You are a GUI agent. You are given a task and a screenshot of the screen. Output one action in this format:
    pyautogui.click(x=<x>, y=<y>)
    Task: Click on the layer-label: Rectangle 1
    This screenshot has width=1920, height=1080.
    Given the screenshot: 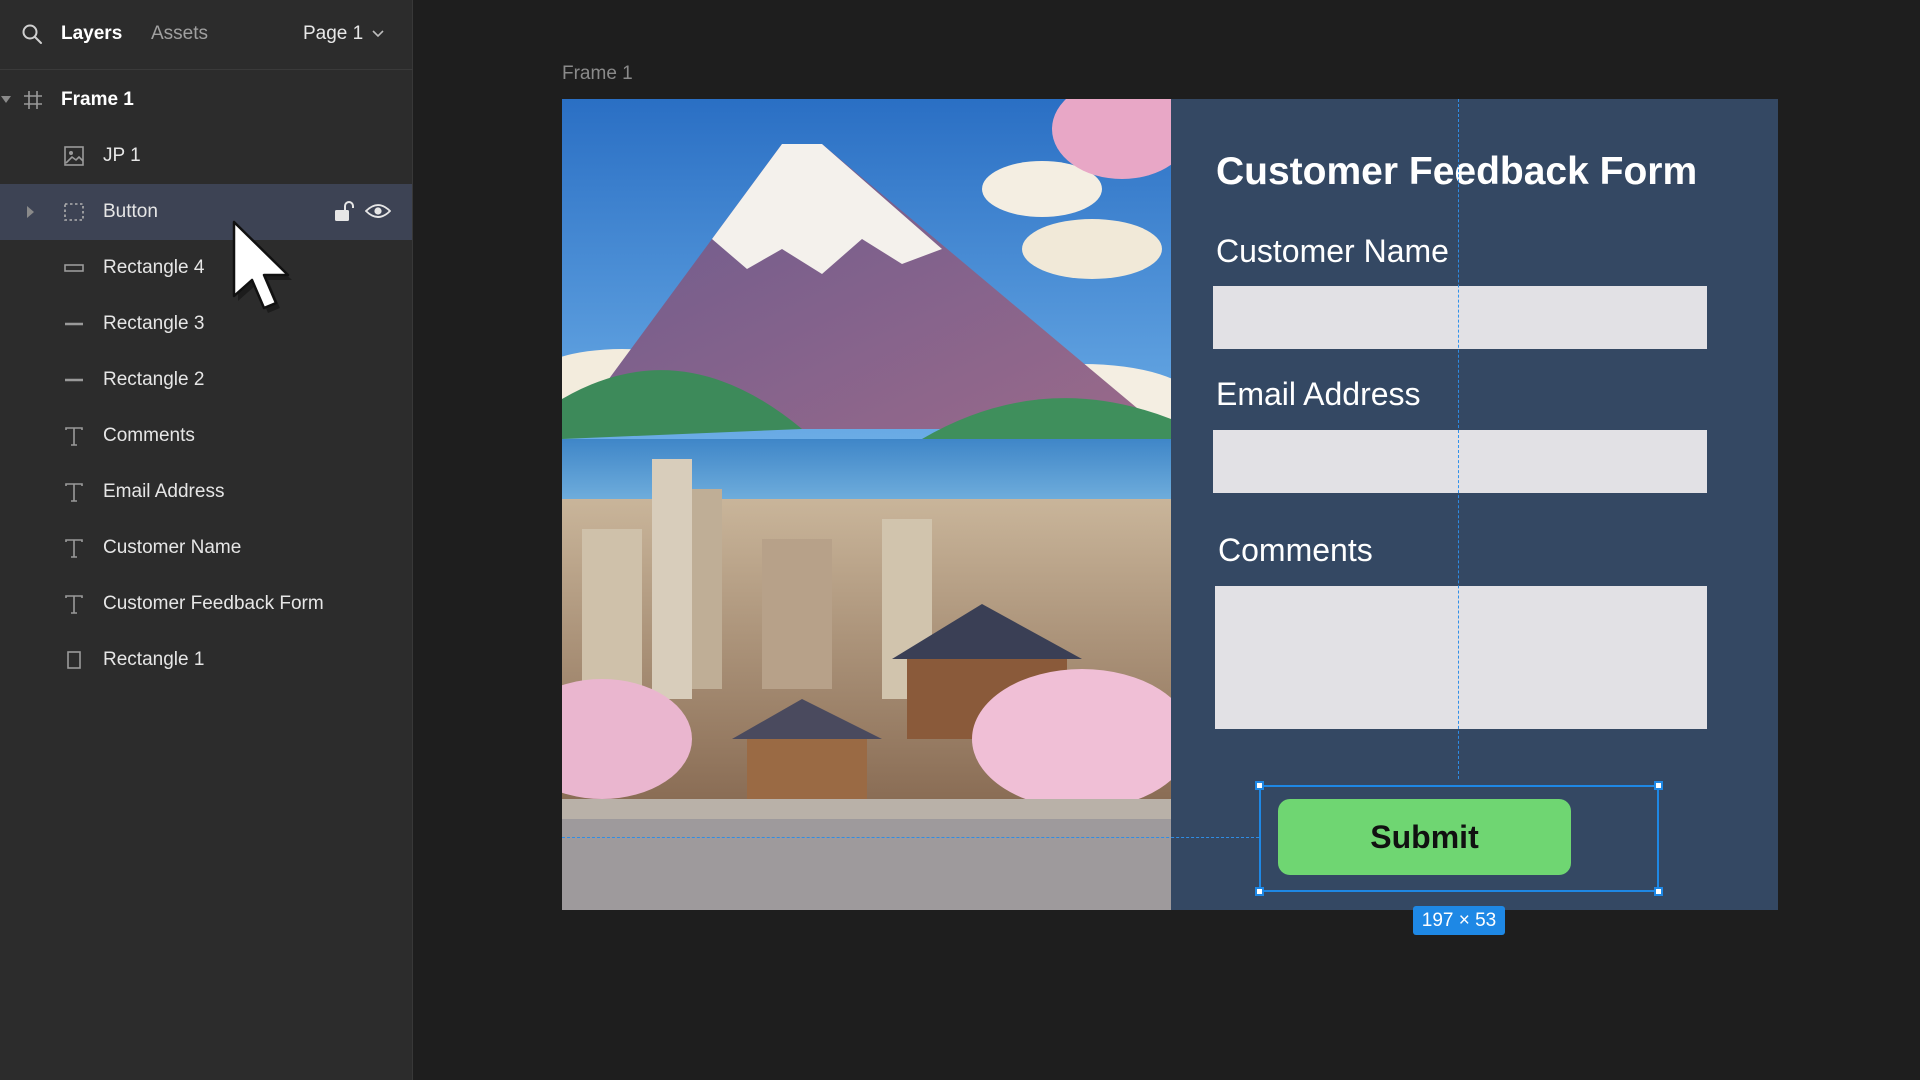 What is the action you would take?
    pyautogui.click(x=154, y=659)
    